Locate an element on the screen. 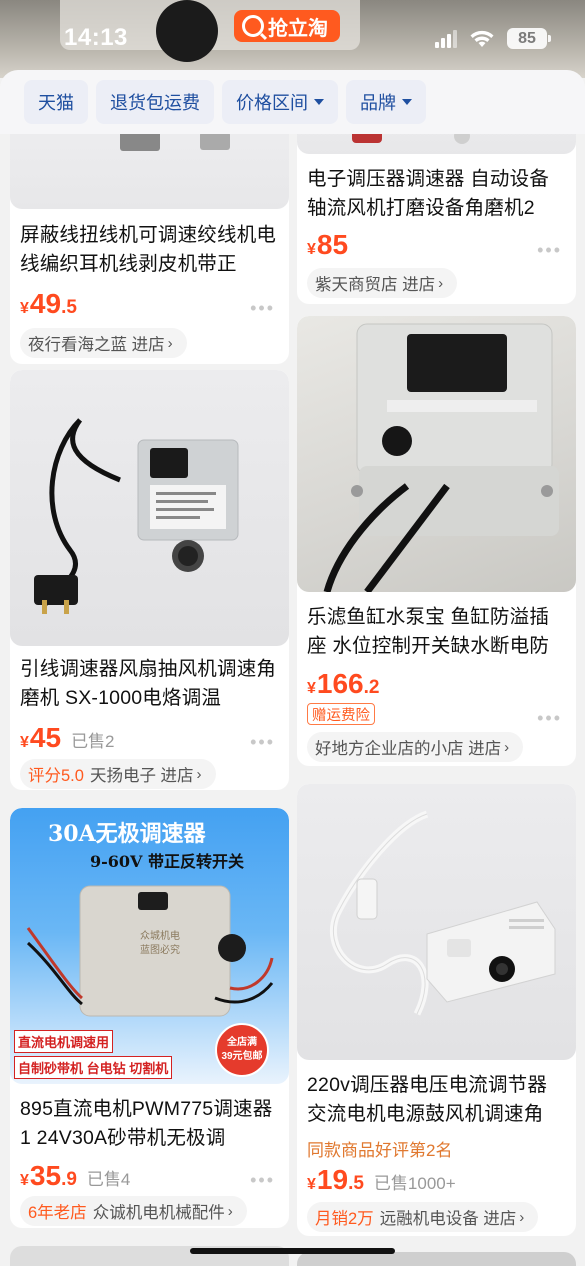 The height and width of the screenshot is (1266, 585). filter-label: 天猫 is located at coordinates (56, 103).